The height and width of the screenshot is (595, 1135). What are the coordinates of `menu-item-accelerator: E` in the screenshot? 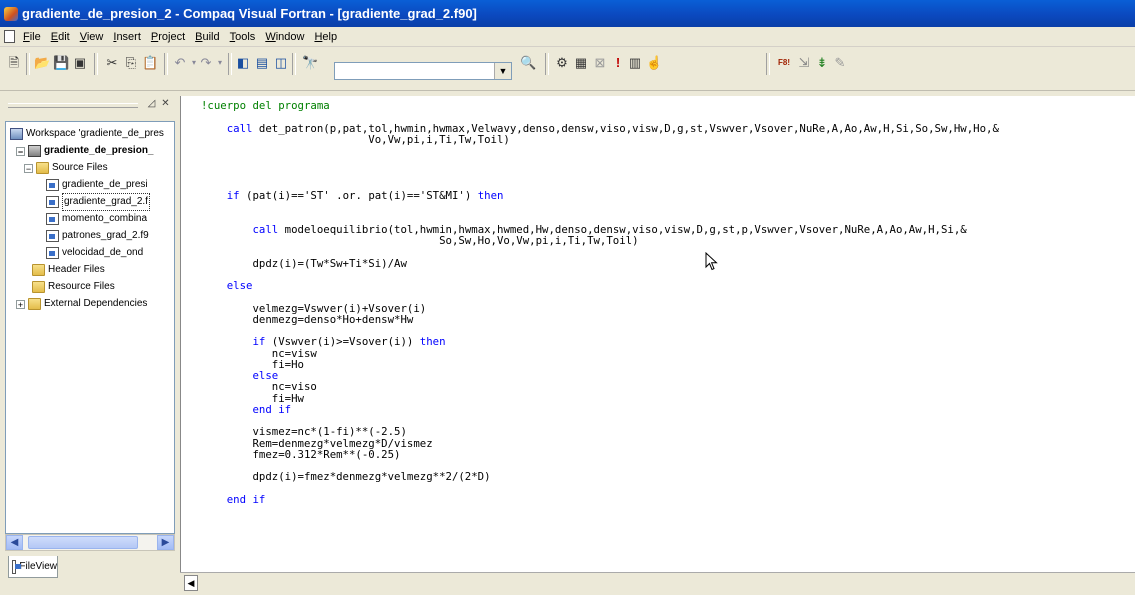 It's located at (54, 36).